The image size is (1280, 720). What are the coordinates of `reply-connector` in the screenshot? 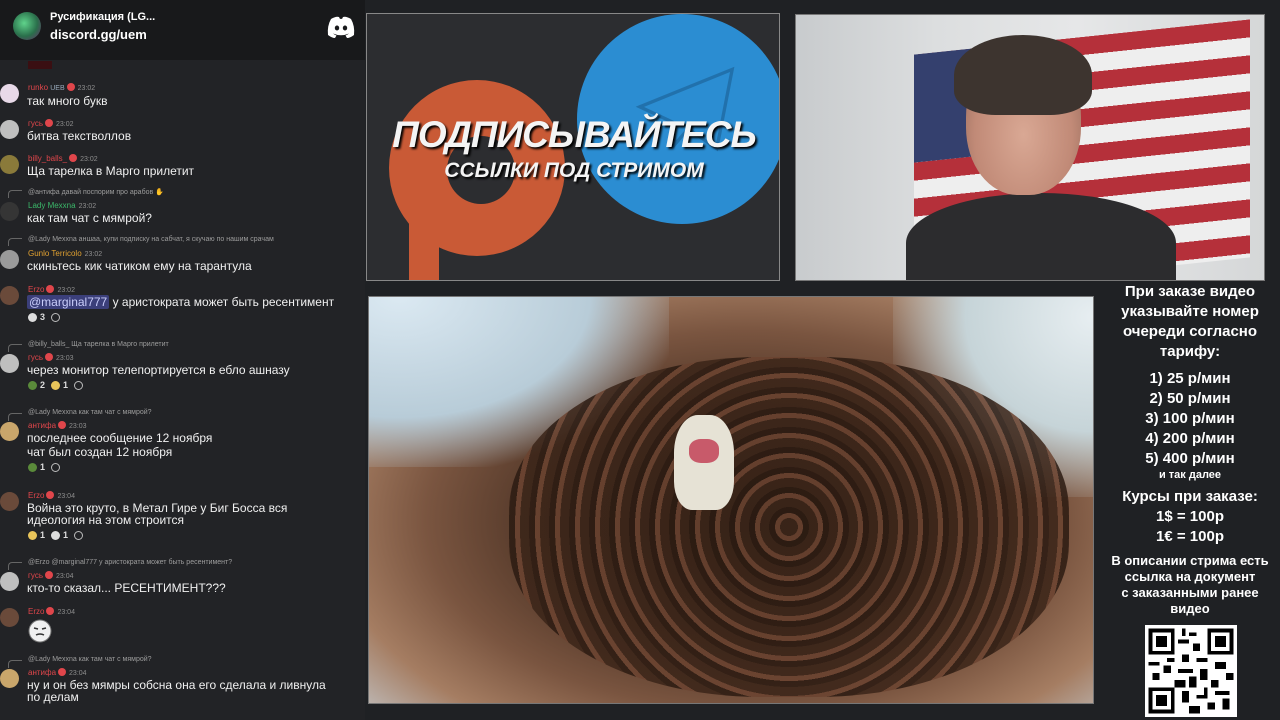 It's located at (15, 566).